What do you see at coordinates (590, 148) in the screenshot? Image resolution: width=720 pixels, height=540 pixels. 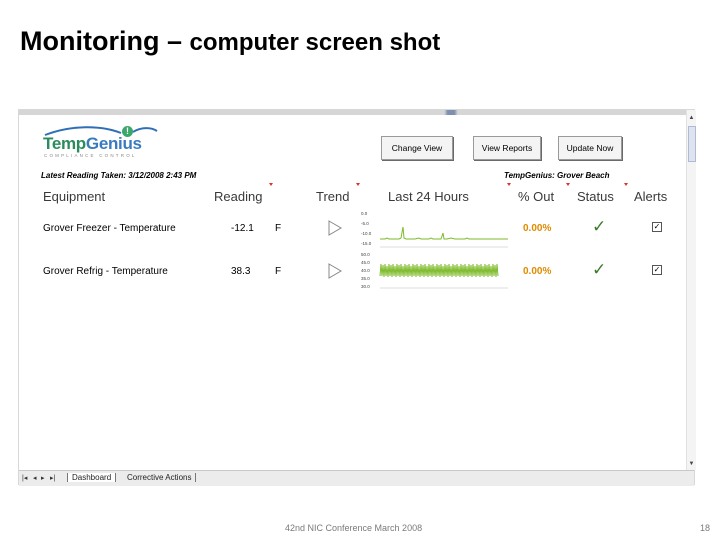 I see `update-now-button: Update Now` at bounding box center [590, 148].